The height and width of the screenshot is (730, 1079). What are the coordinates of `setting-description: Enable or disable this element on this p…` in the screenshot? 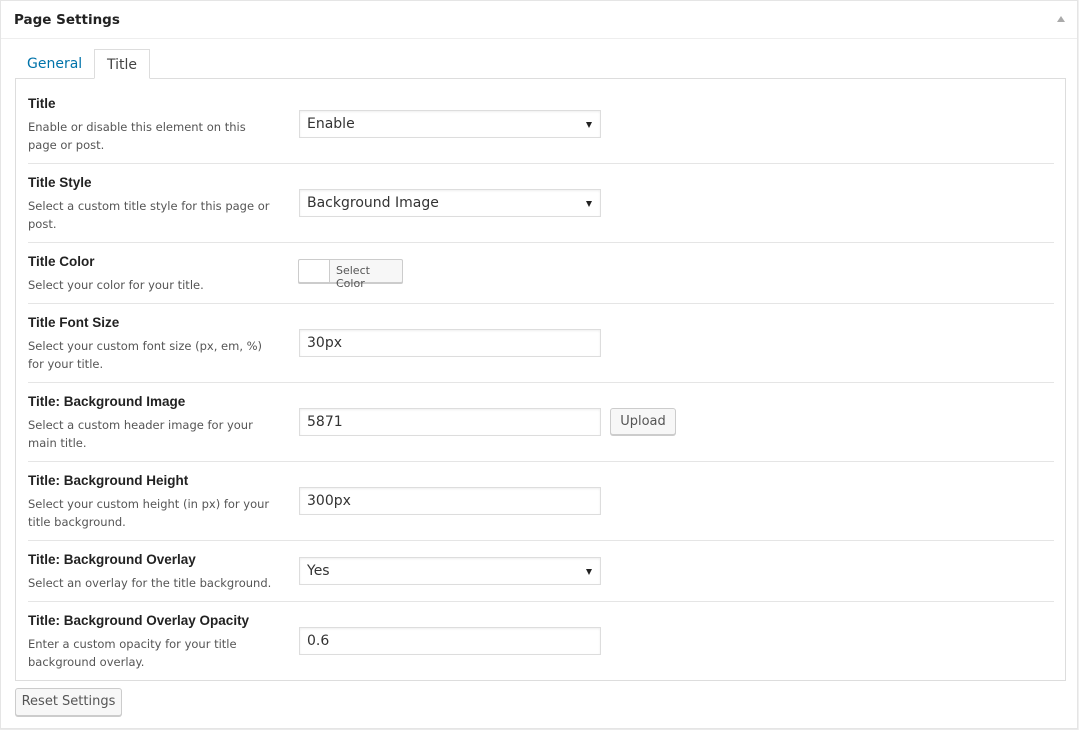 It's located at (137, 136).